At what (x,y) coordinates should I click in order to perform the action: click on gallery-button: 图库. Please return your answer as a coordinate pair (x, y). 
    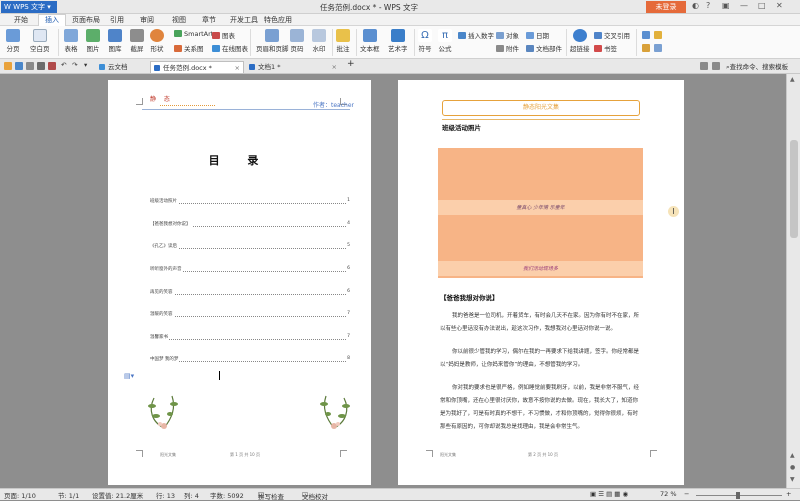
    Looking at the image, I should click on (115, 41).